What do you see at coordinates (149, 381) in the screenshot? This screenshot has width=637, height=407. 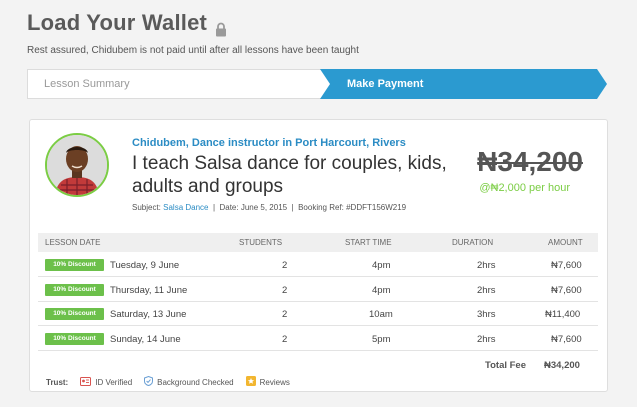 I see `shield-check-icon` at bounding box center [149, 381].